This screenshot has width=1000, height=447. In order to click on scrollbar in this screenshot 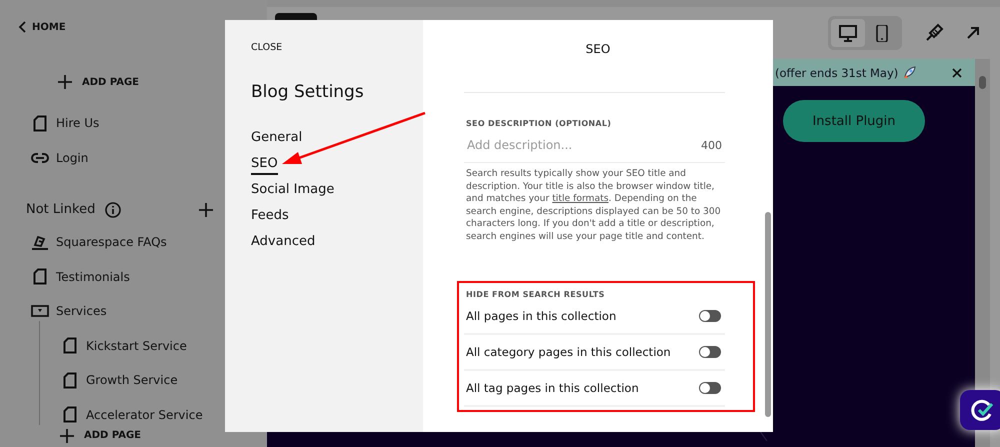, I will do `click(982, 253)`.